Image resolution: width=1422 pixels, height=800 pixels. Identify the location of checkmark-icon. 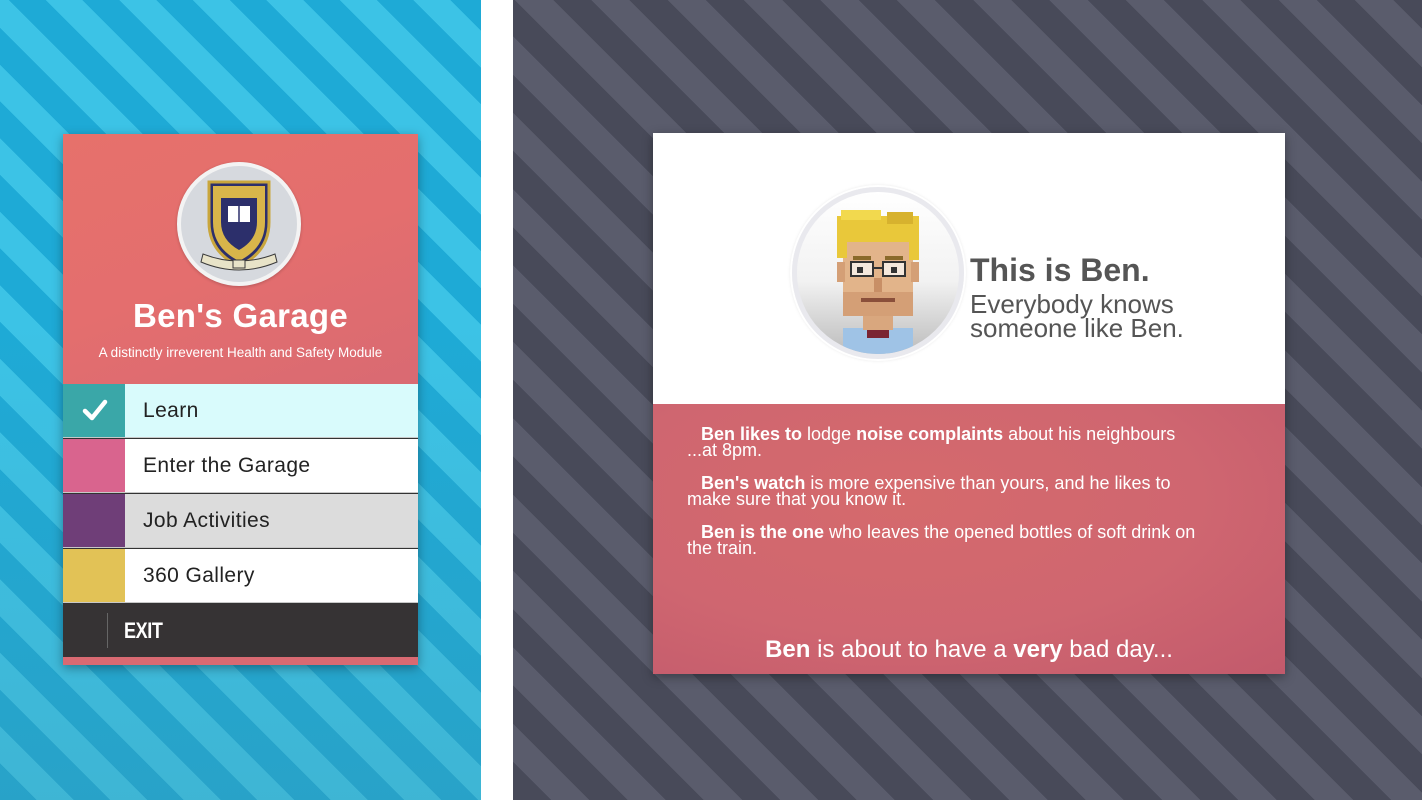
(95, 410).